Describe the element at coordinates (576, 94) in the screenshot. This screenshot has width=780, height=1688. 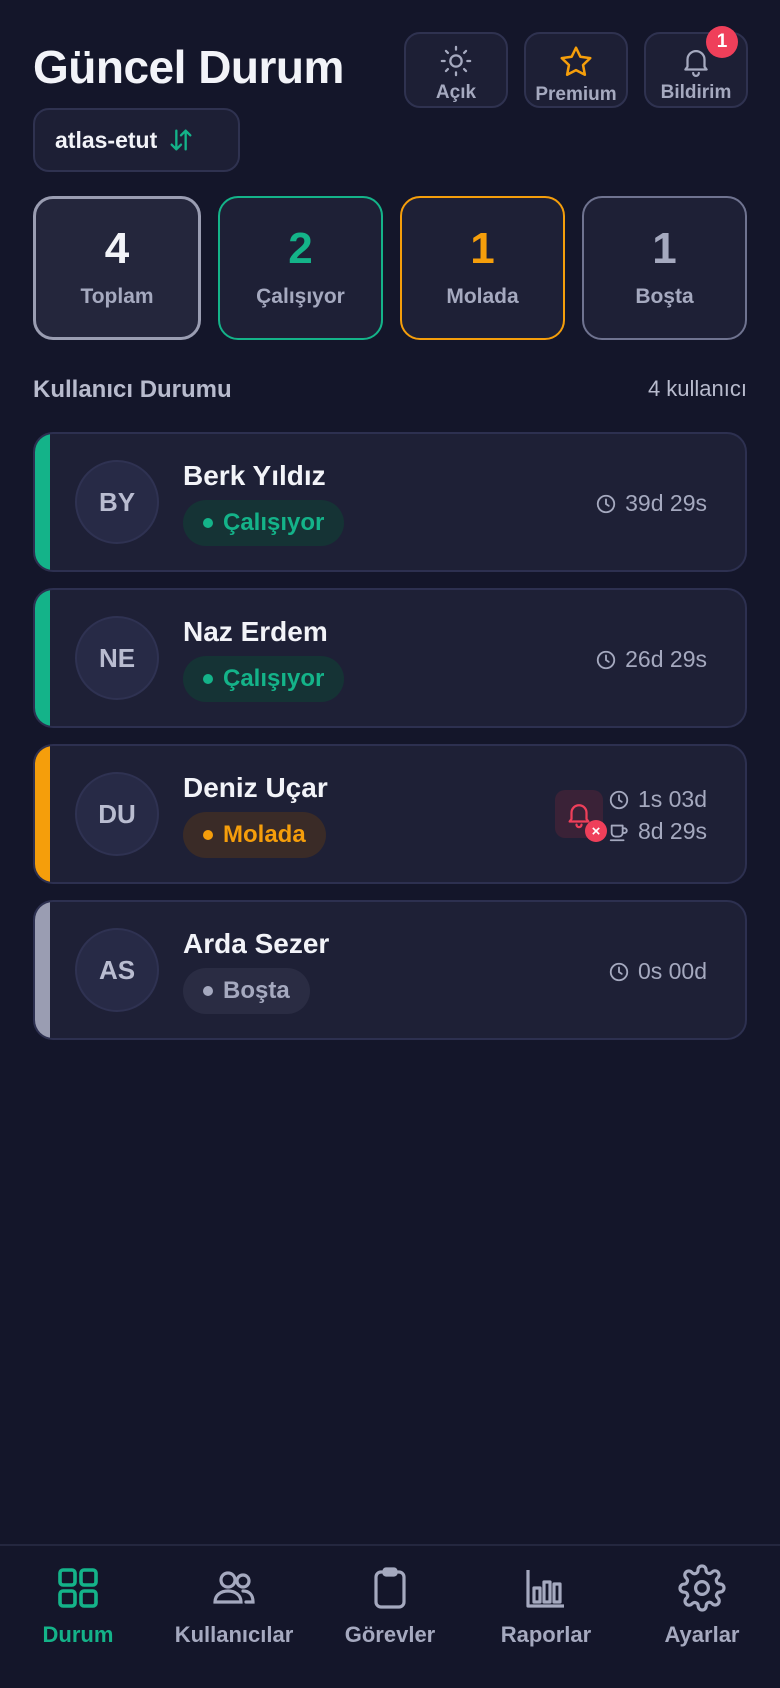
I see `premium-label: Premium` at that location.